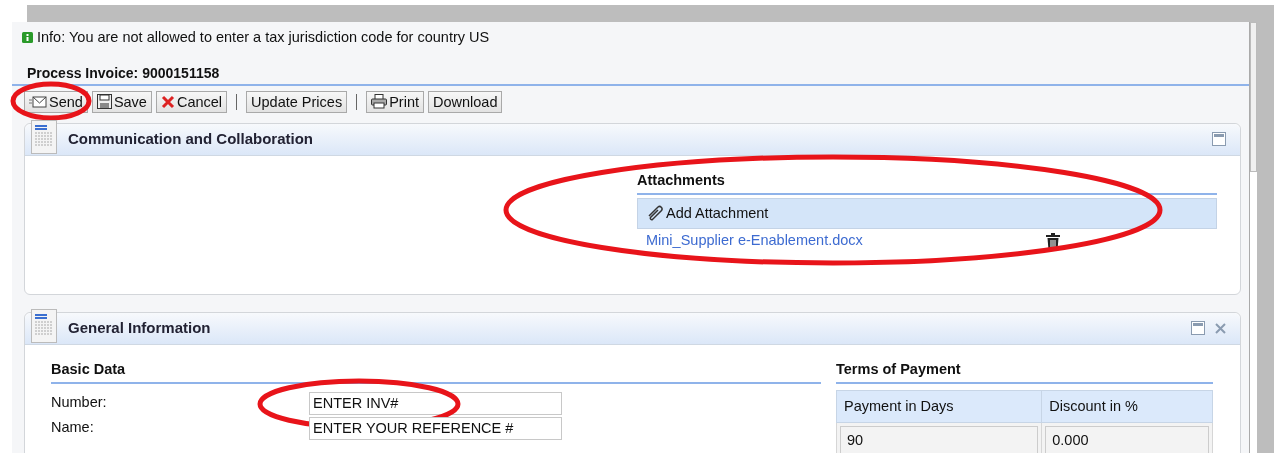  Describe the element at coordinates (754, 241) in the screenshot. I see `attachment-link: Mini_Supplier e-Enablement.docx` at that location.